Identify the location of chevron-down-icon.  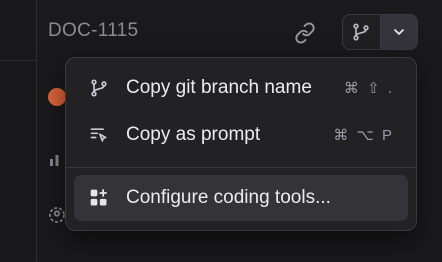
(398, 32).